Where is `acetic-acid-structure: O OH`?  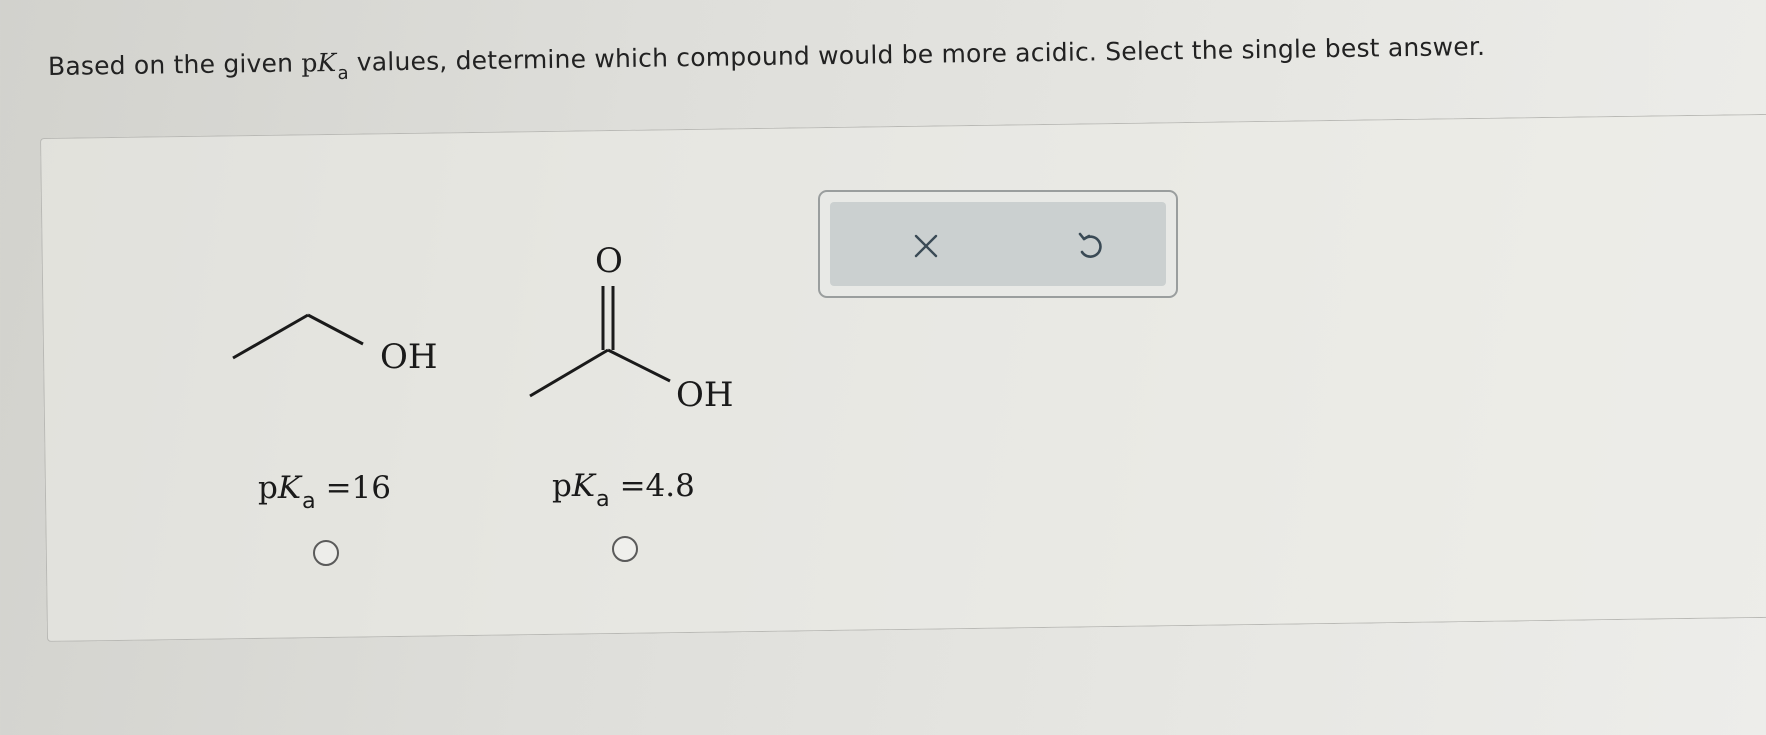
acetic-acid-structure: O OH is located at coordinates (640, 328).